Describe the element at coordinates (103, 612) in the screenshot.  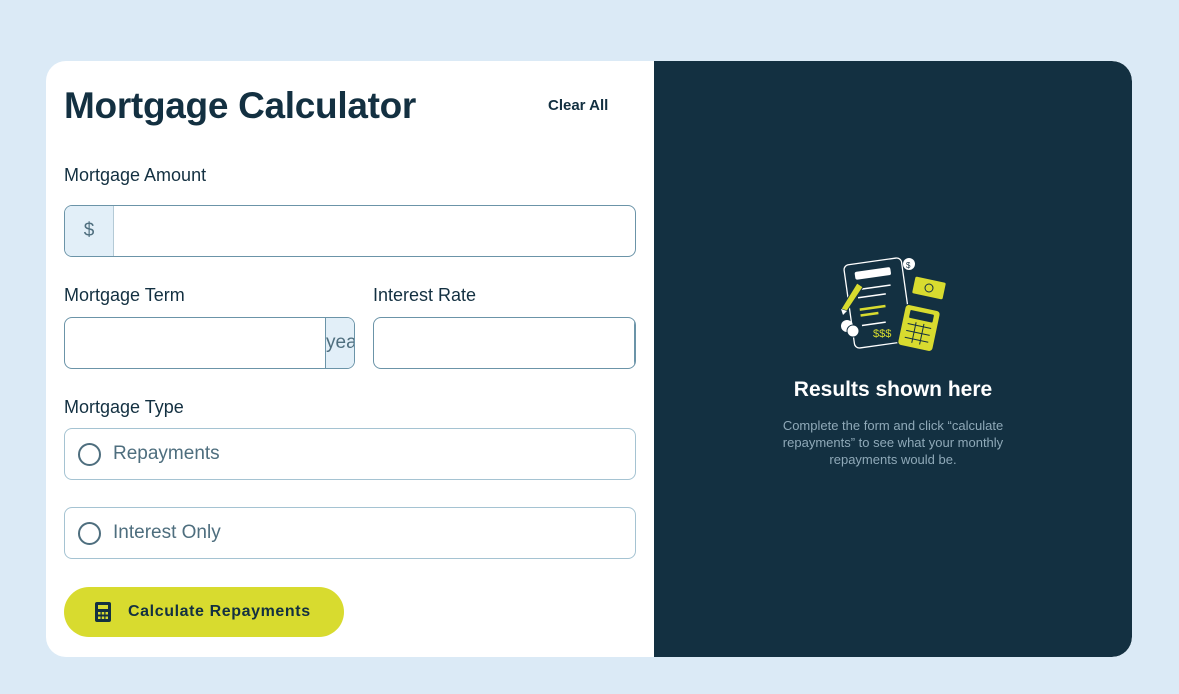
I see `calculator-icon` at that location.